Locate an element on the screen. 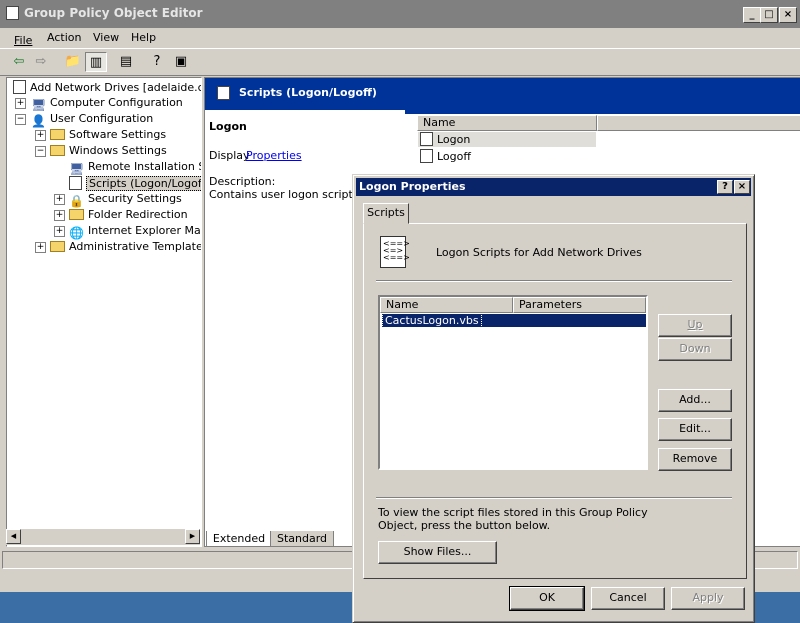  expand-software-icon: + is located at coordinates (40, 135).